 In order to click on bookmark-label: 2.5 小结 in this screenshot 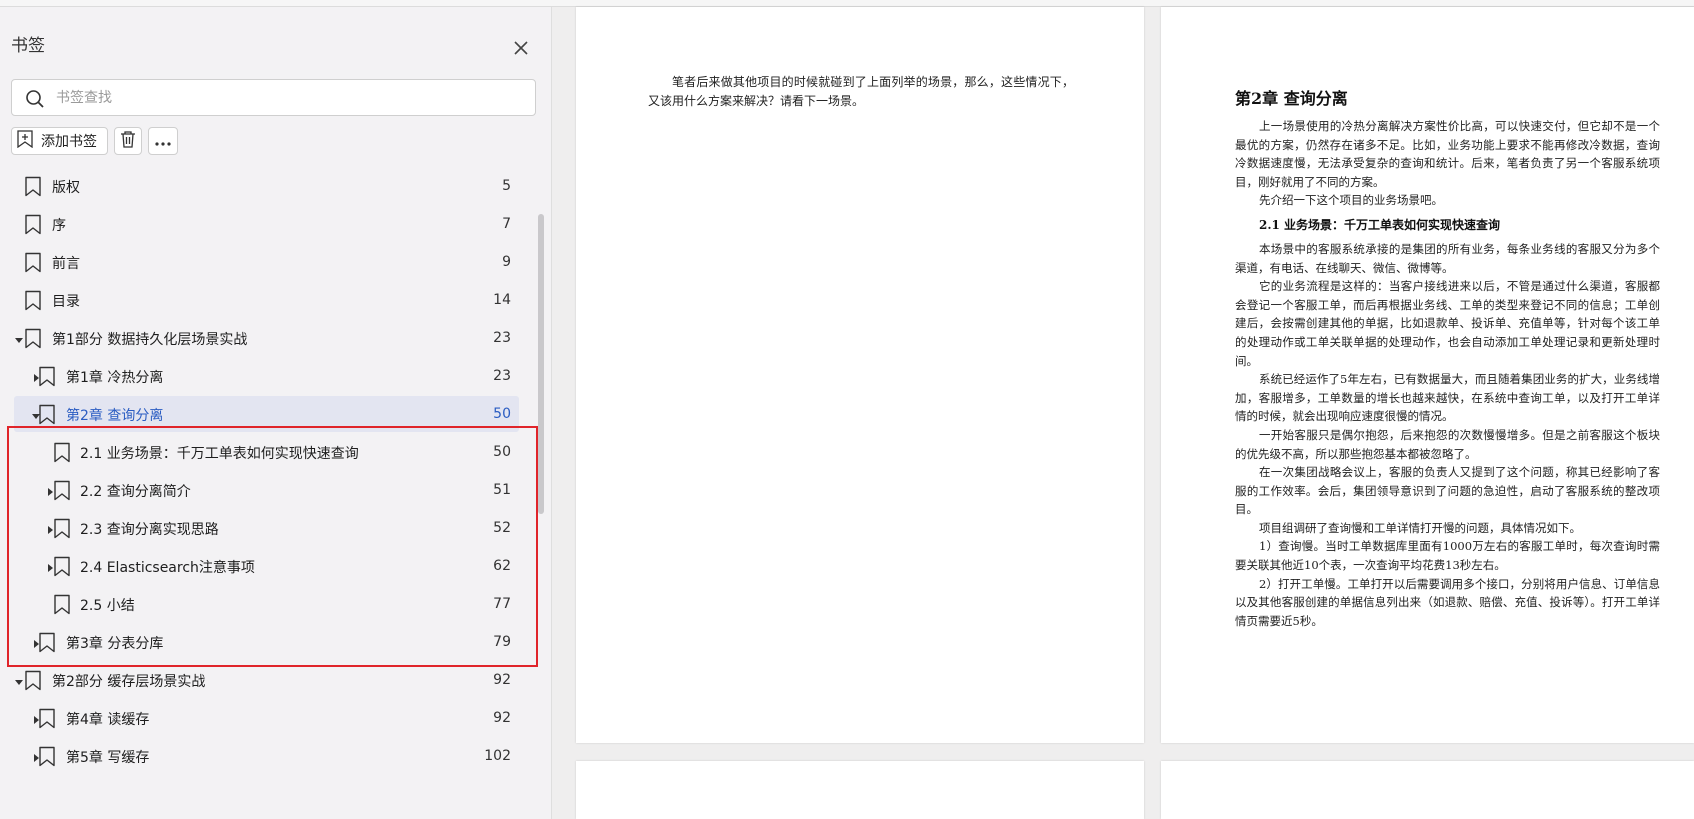, I will do `click(107, 606)`.